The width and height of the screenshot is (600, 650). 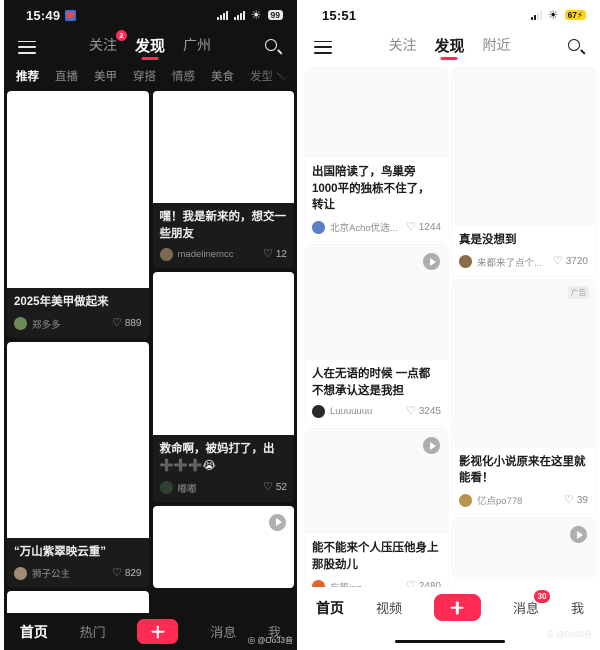 I want to click on chevron-down-icon, so click(x=284, y=73).